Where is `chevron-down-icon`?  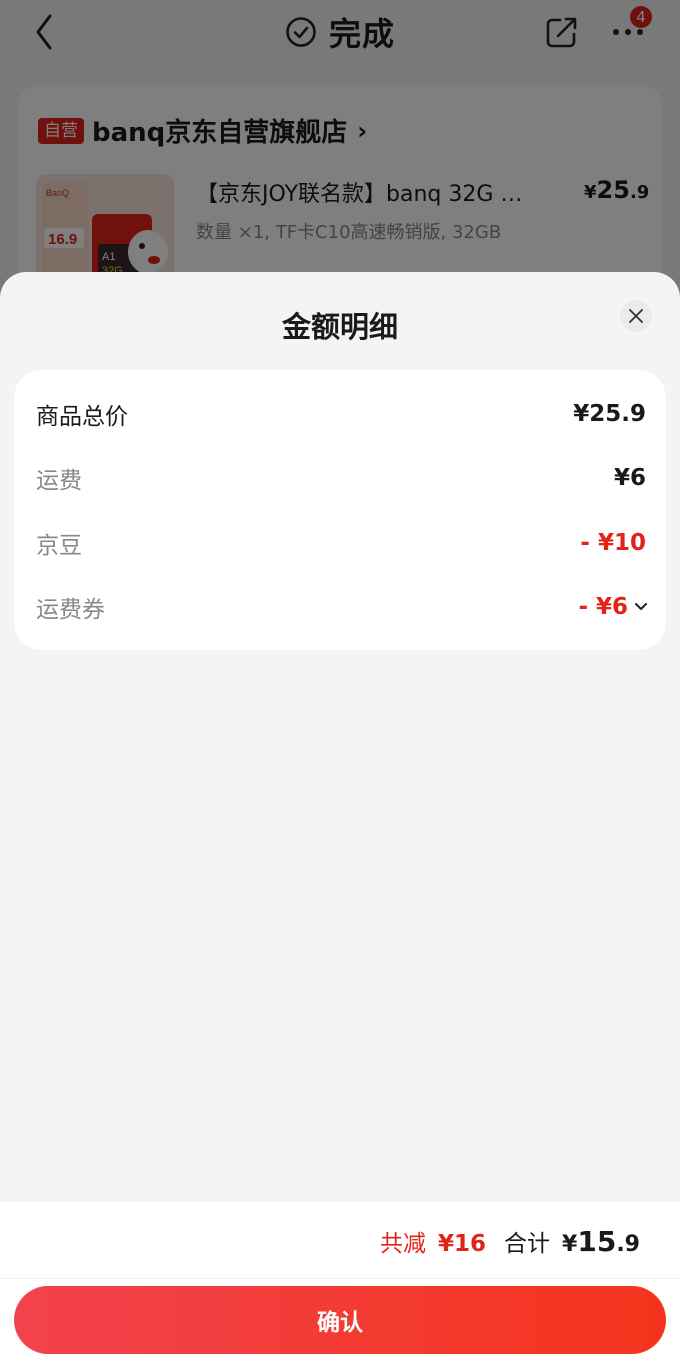
chevron-down-icon is located at coordinates (641, 607).